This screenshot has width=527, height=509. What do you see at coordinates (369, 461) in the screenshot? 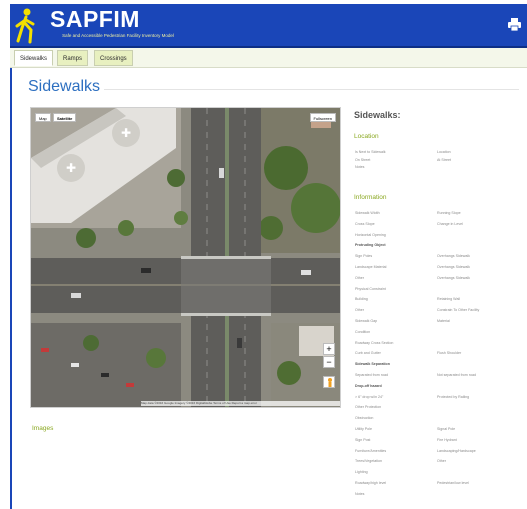
I see `field-label: Trees/Vegetation` at bounding box center [369, 461].